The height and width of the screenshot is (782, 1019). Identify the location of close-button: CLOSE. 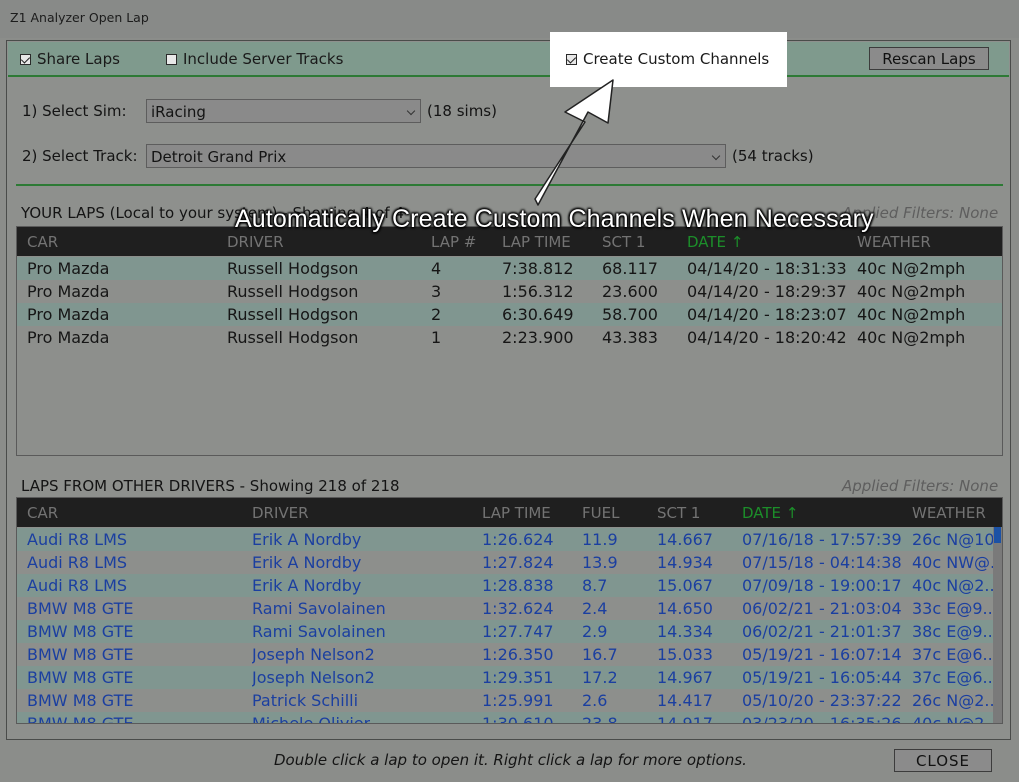
(943, 760).